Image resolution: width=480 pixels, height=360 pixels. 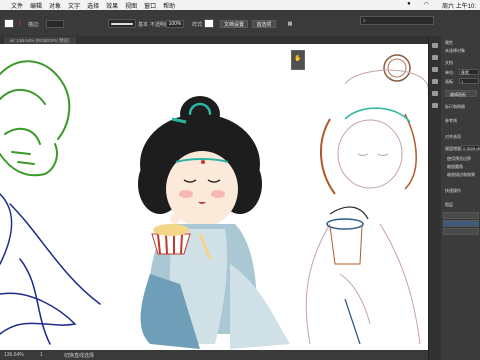 I want to click on menu-edit: 编辑, so click(x=36, y=5).